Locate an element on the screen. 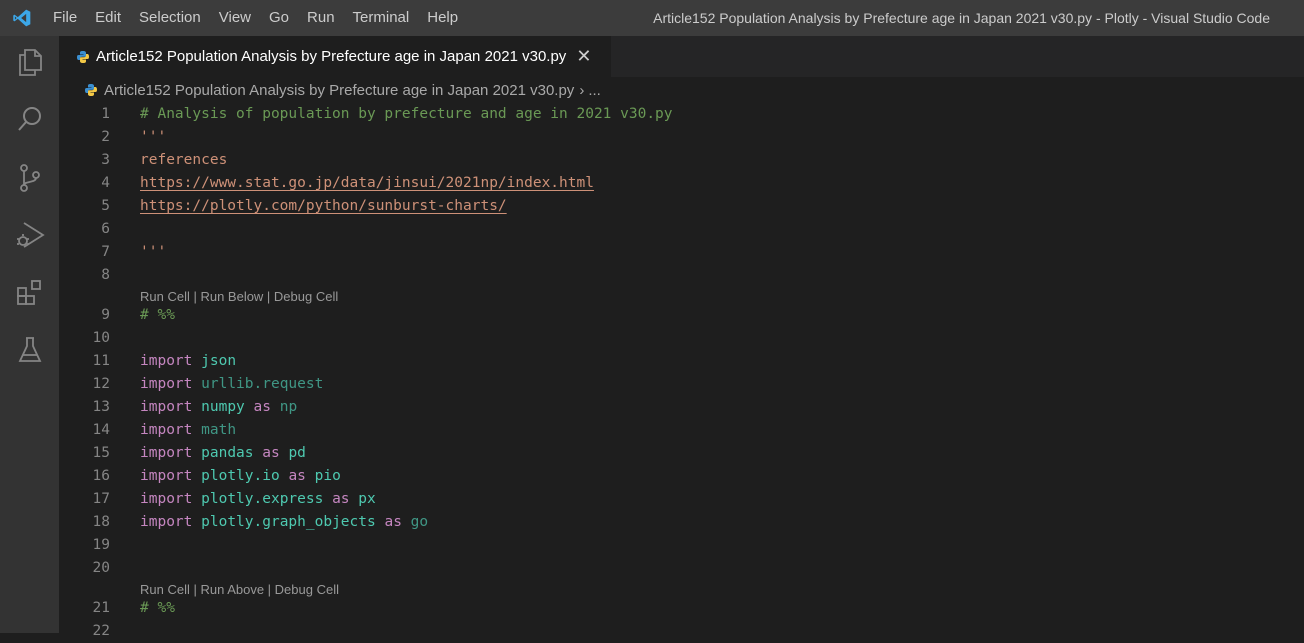 This screenshot has height=643, width=1304. close-icon: ✕ is located at coordinates (583, 56).